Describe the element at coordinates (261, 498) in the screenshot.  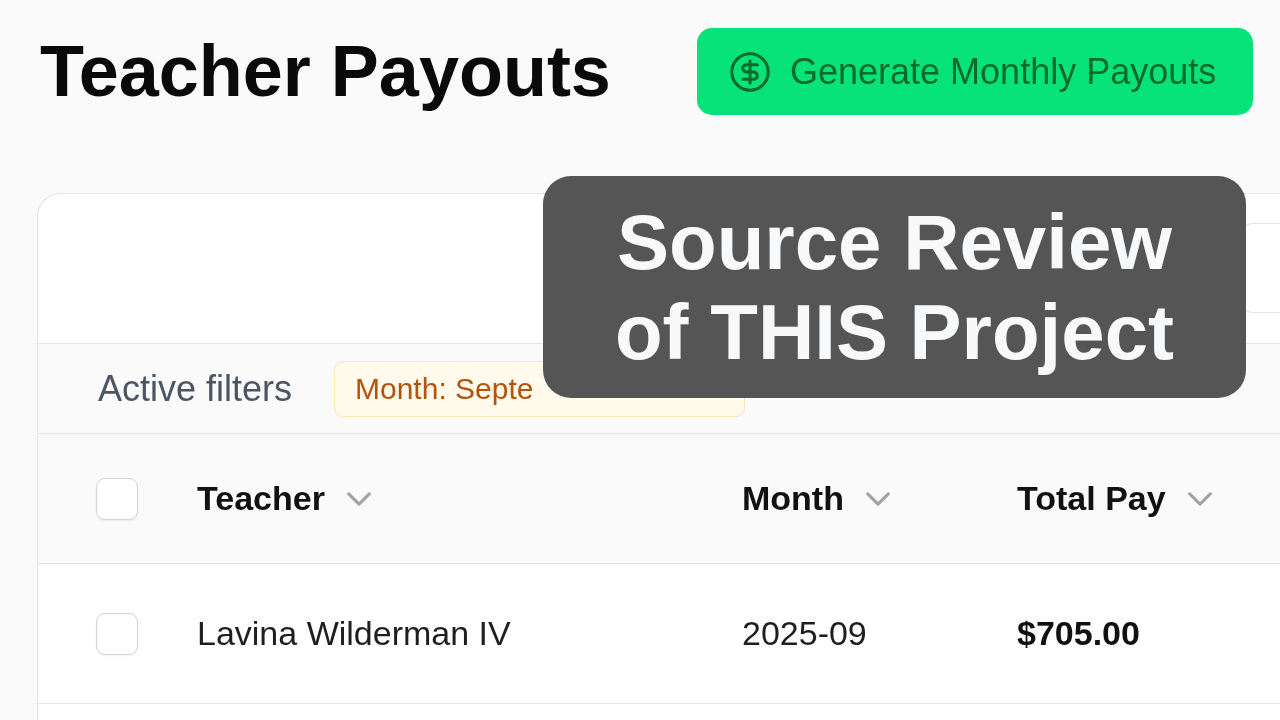
I see `column-header: Teacher` at that location.